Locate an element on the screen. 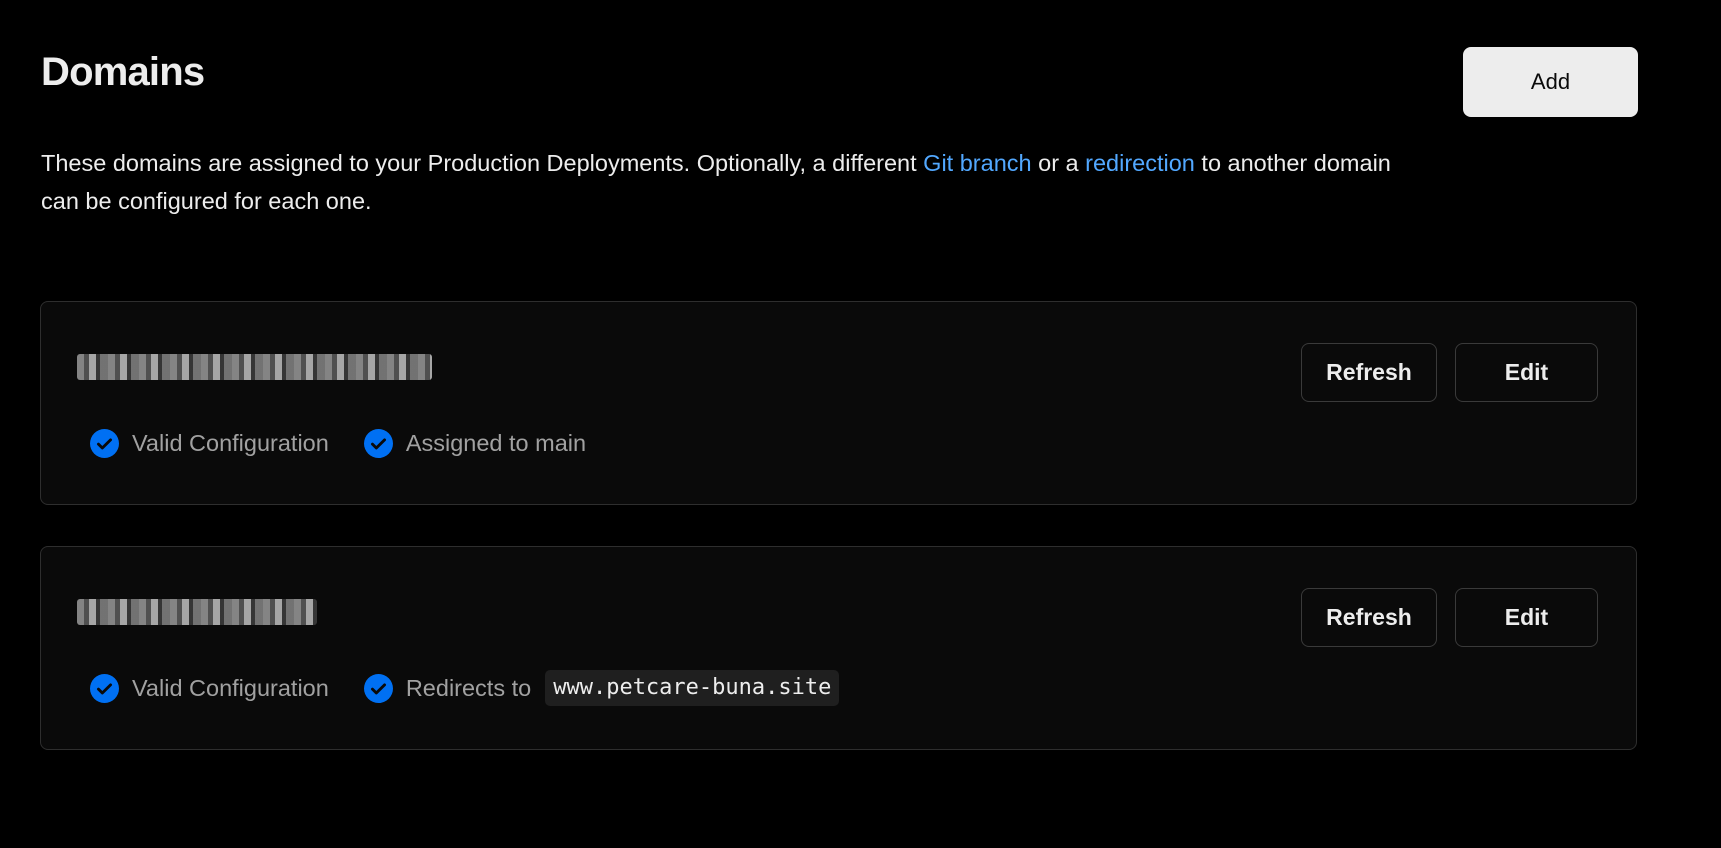  page-title: Domains is located at coordinates (123, 72).